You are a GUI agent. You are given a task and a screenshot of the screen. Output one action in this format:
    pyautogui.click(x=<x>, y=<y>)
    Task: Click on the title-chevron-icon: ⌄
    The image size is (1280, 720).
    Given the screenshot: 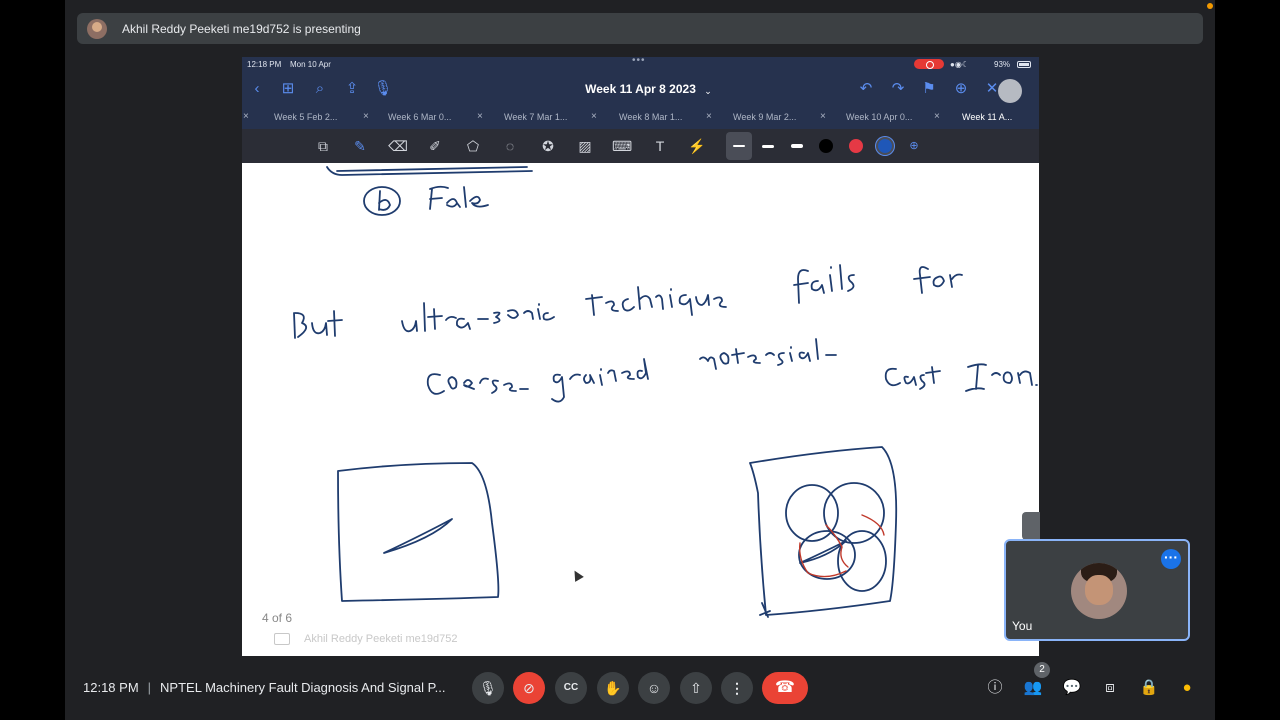 What is the action you would take?
    pyautogui.click(x=708, y=91)
    